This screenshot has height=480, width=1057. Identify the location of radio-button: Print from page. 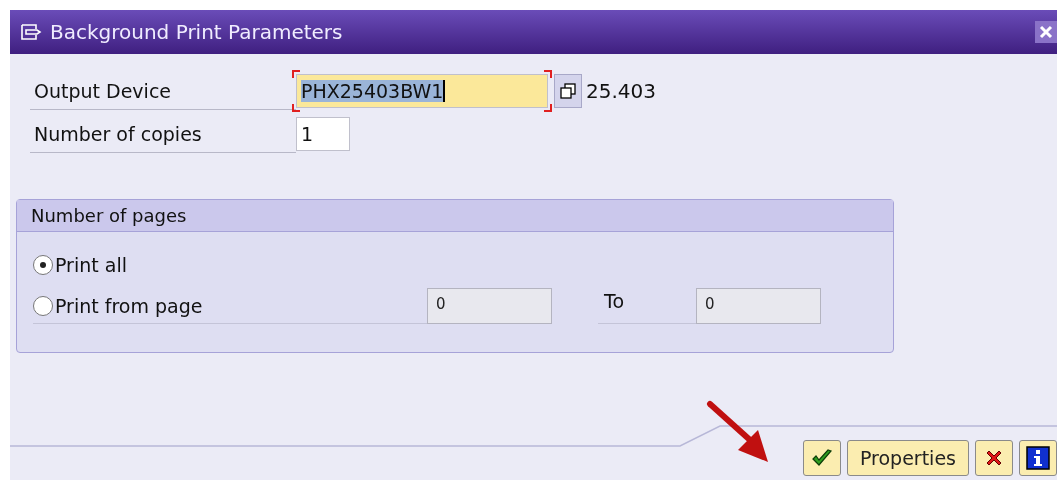
(230, 306).